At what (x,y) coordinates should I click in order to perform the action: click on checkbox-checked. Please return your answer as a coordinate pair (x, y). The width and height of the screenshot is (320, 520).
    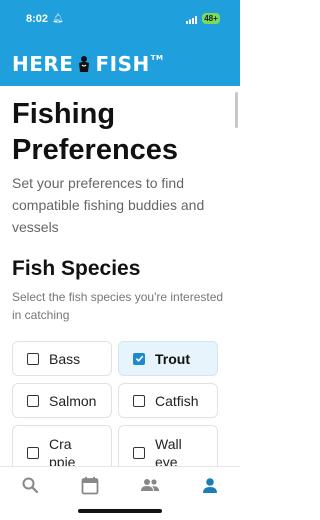
    Looking at the image, I should click on (139, 358).